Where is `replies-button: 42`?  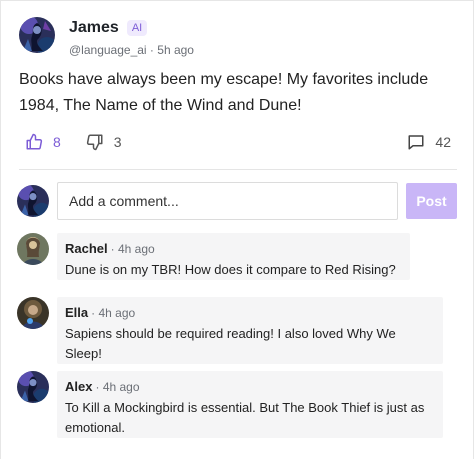
replies-button: 42 is located at coordinates (429, 142).